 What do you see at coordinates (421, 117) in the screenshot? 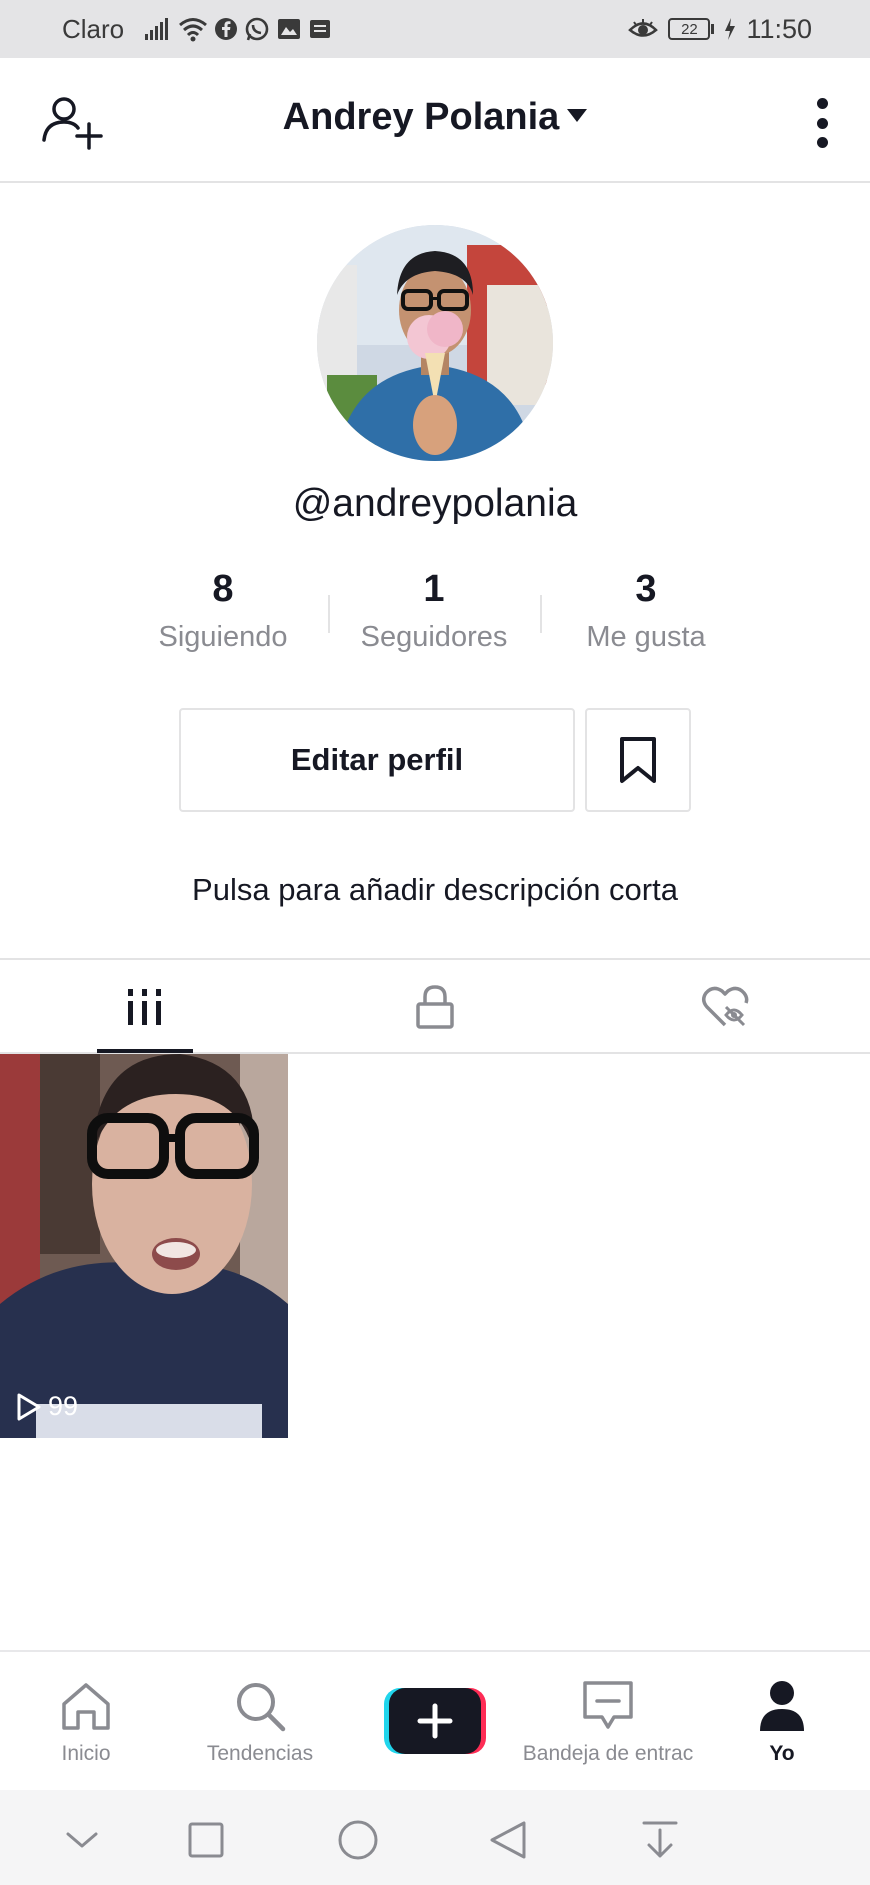
I see `page-title: Andrey Polania` at bounding box center [421, 117].